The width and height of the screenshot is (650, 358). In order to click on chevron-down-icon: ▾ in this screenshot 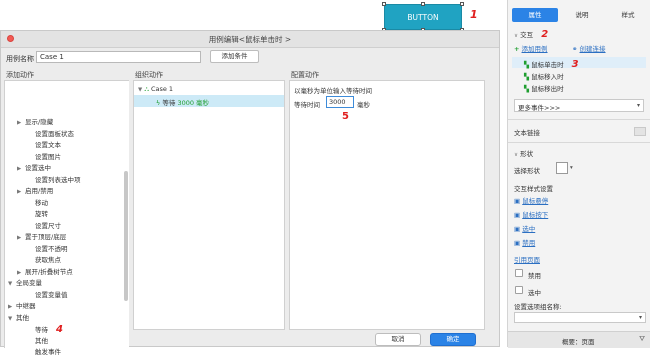, I will do `click(571, 168)`.